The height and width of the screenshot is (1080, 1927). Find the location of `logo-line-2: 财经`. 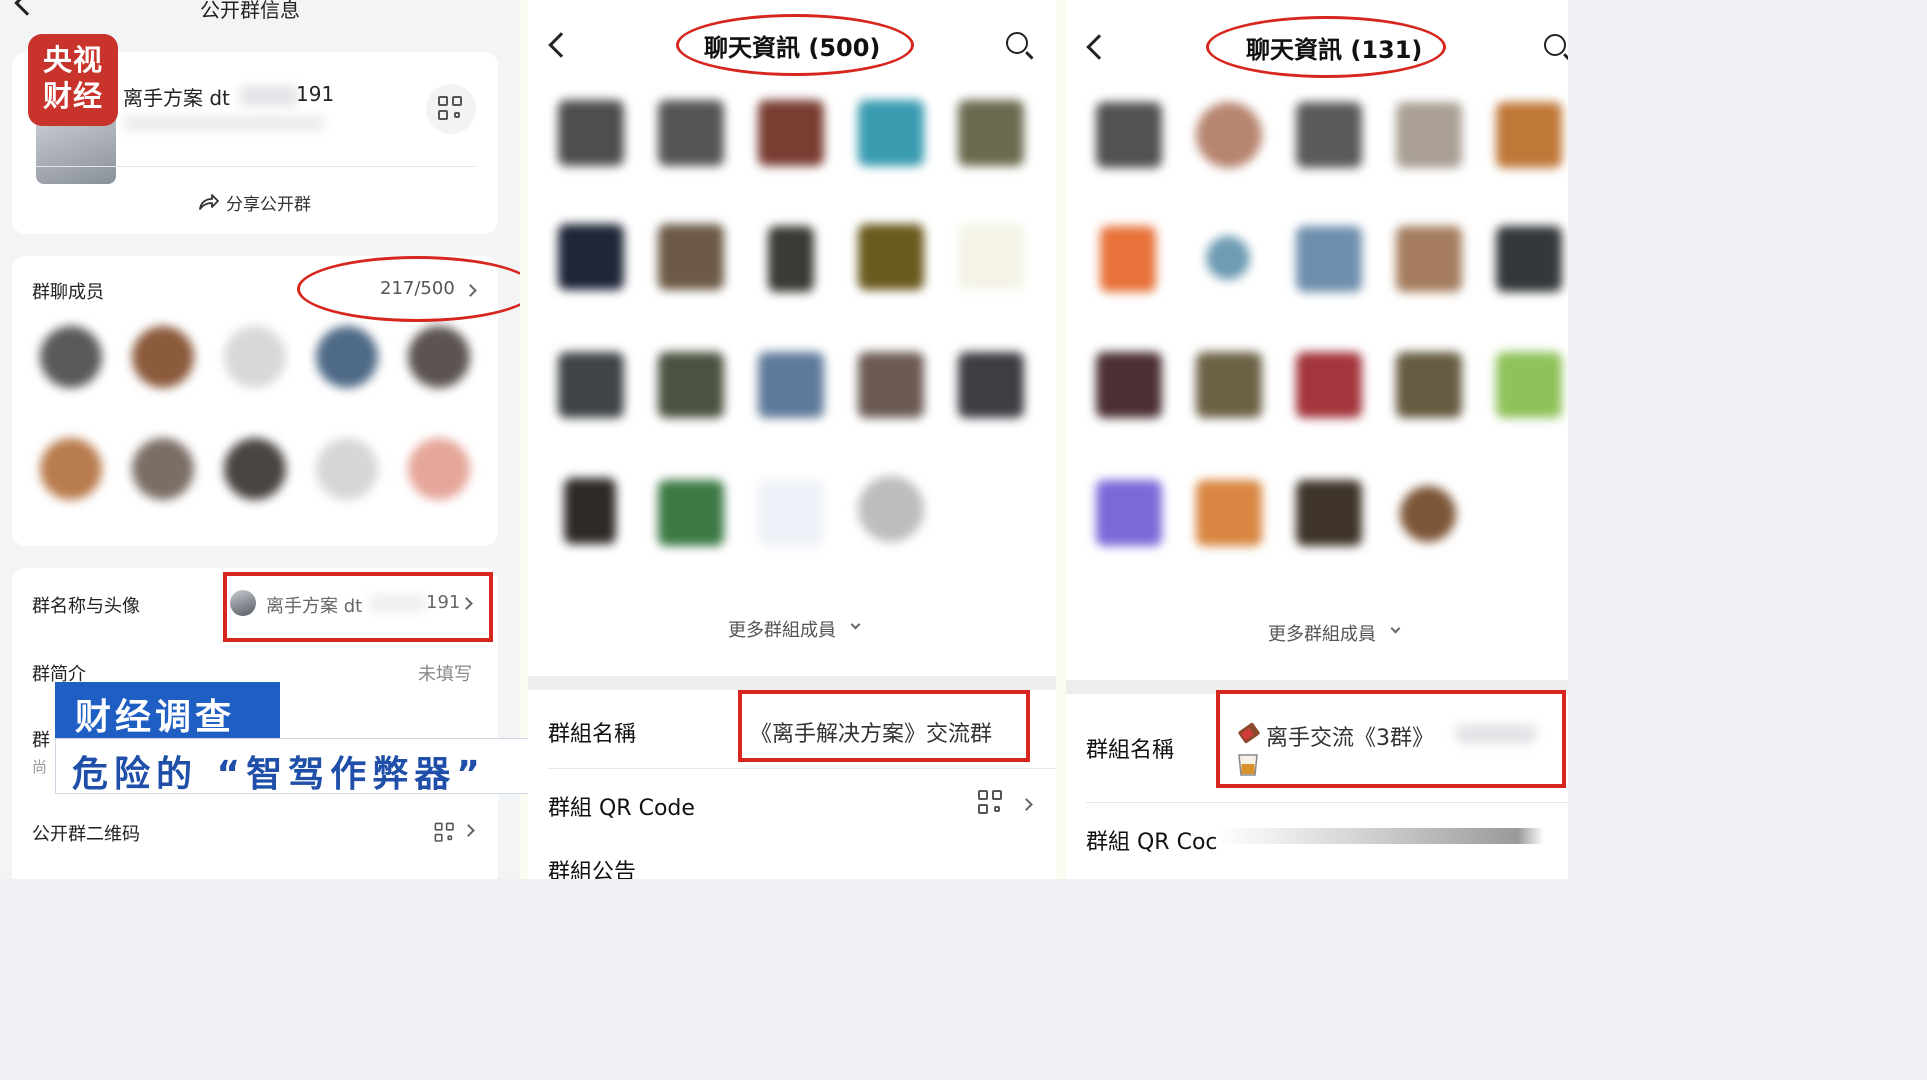

logo-line-2: 财经 is located at coordinates (72, 96).